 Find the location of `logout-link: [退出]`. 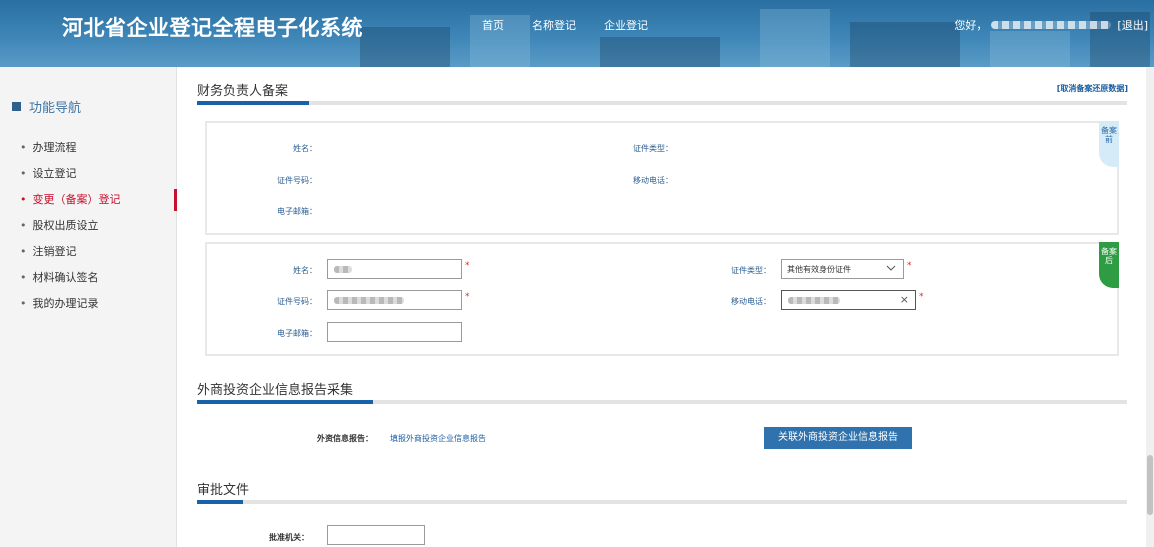

logout-link: [退出] is located at coordinates (1132, 25).